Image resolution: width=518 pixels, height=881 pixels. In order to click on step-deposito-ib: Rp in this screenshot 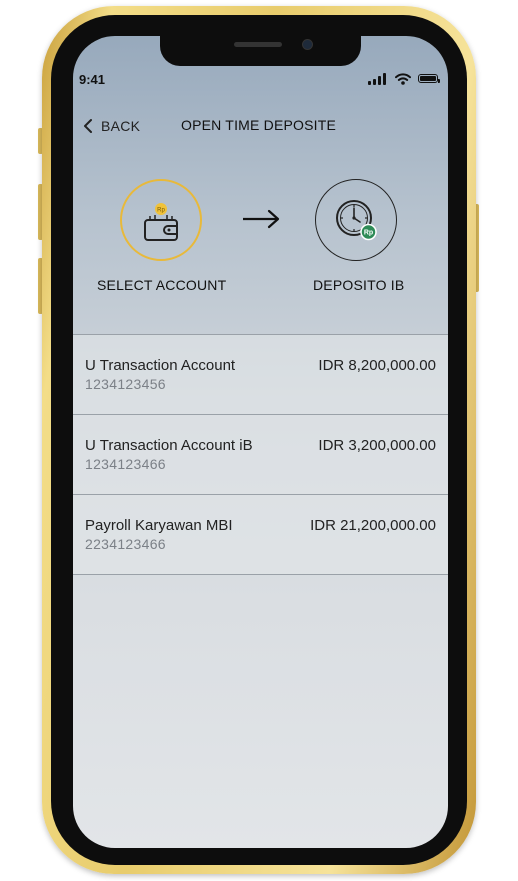, I will do `click(356, 220)`.